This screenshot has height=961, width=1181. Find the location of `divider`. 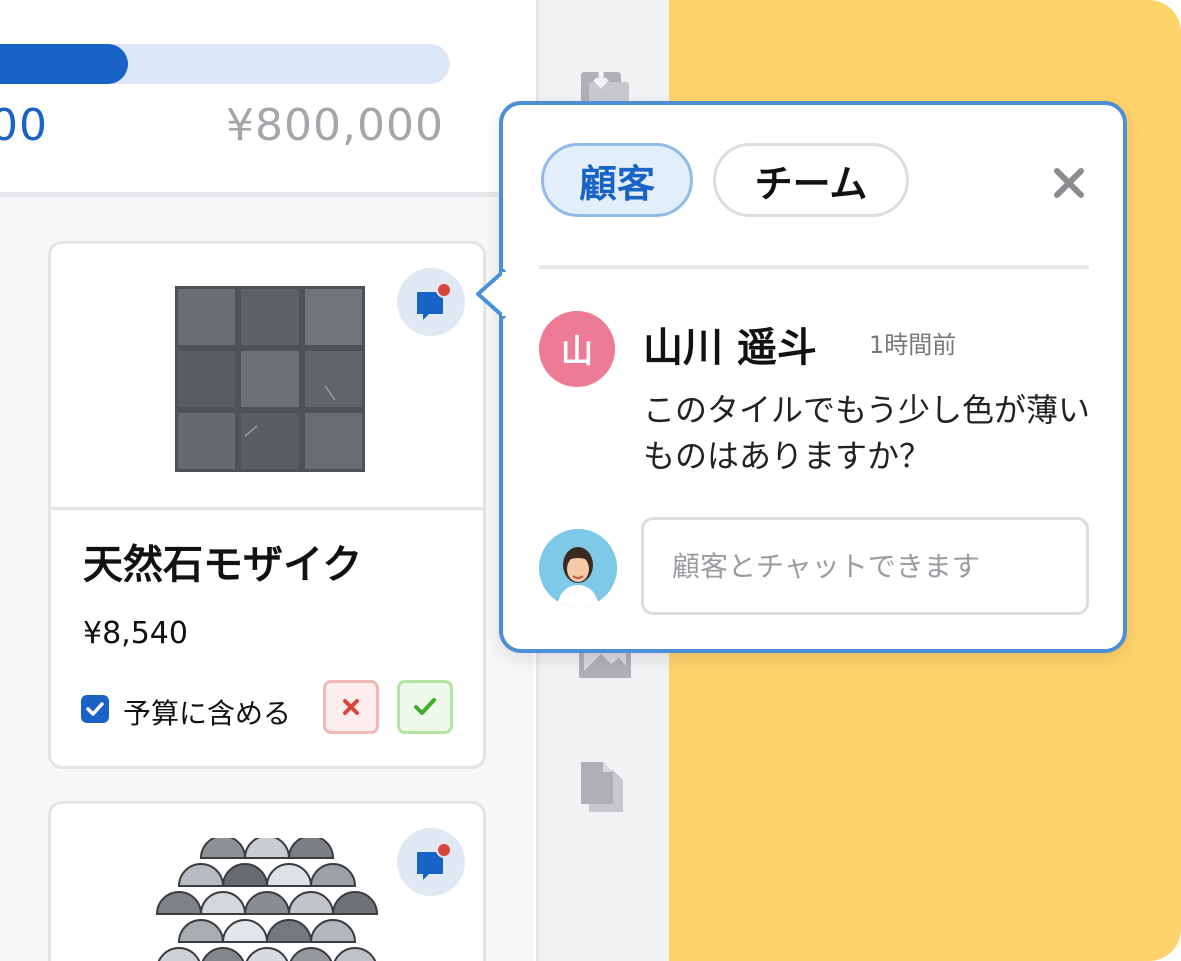

divider is located at coordinates (814, 267).